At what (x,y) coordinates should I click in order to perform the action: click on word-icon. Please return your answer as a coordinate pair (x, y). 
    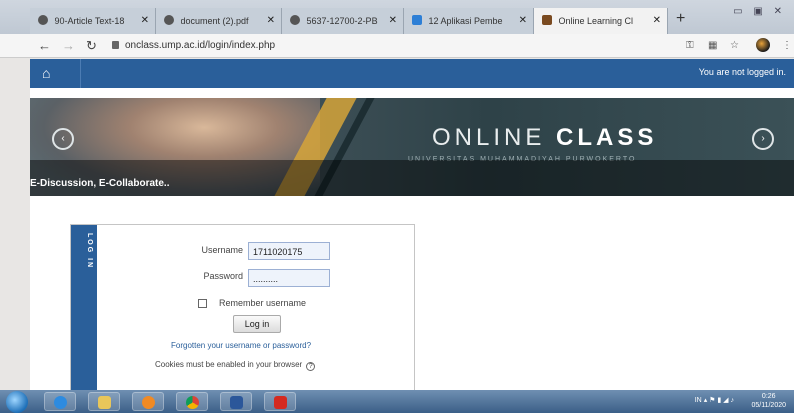
    Looking at the image, I should click on (236, 402).